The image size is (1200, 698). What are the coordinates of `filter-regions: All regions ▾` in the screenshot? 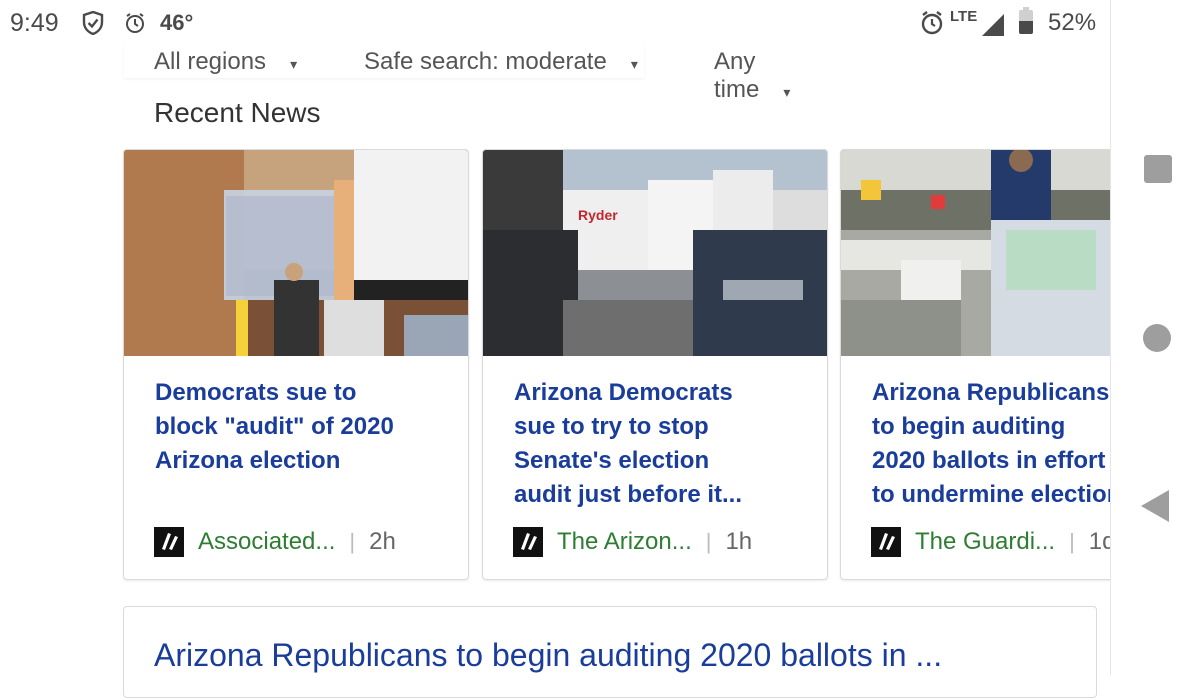 It's located at (225, 62).